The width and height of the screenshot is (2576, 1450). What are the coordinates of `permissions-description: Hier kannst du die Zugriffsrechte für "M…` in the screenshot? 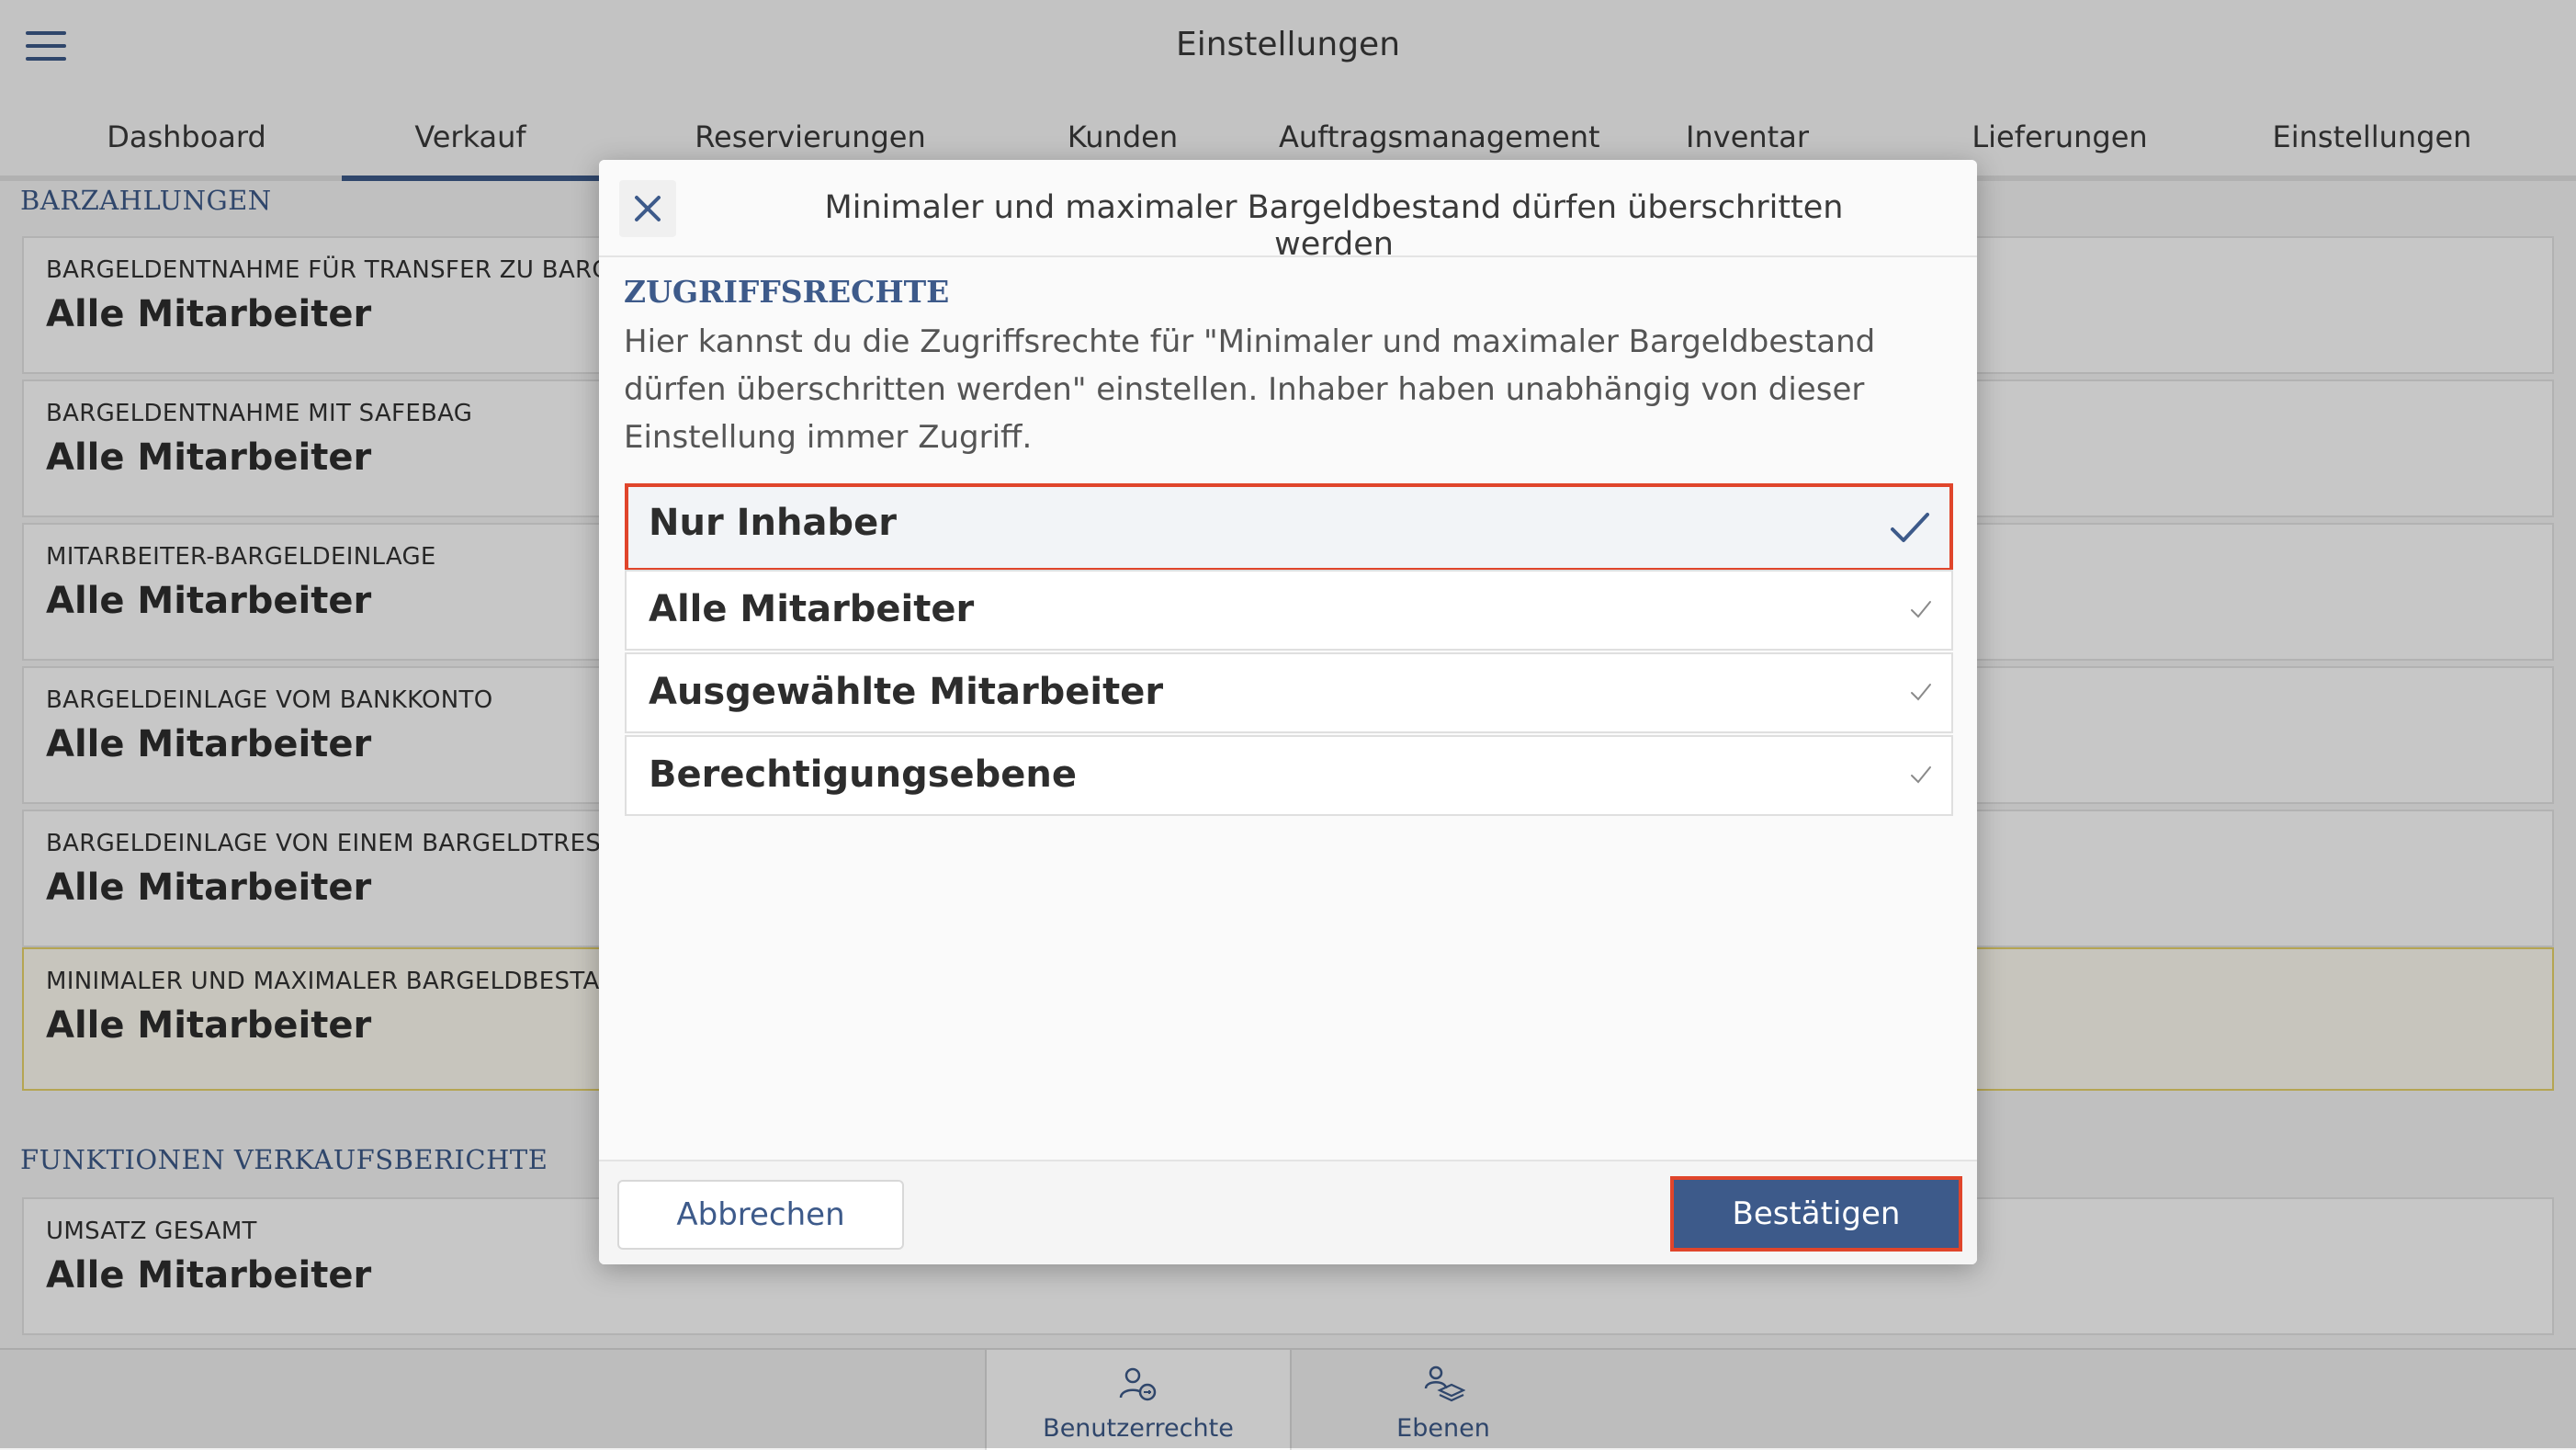 It's located at (1250, 389).